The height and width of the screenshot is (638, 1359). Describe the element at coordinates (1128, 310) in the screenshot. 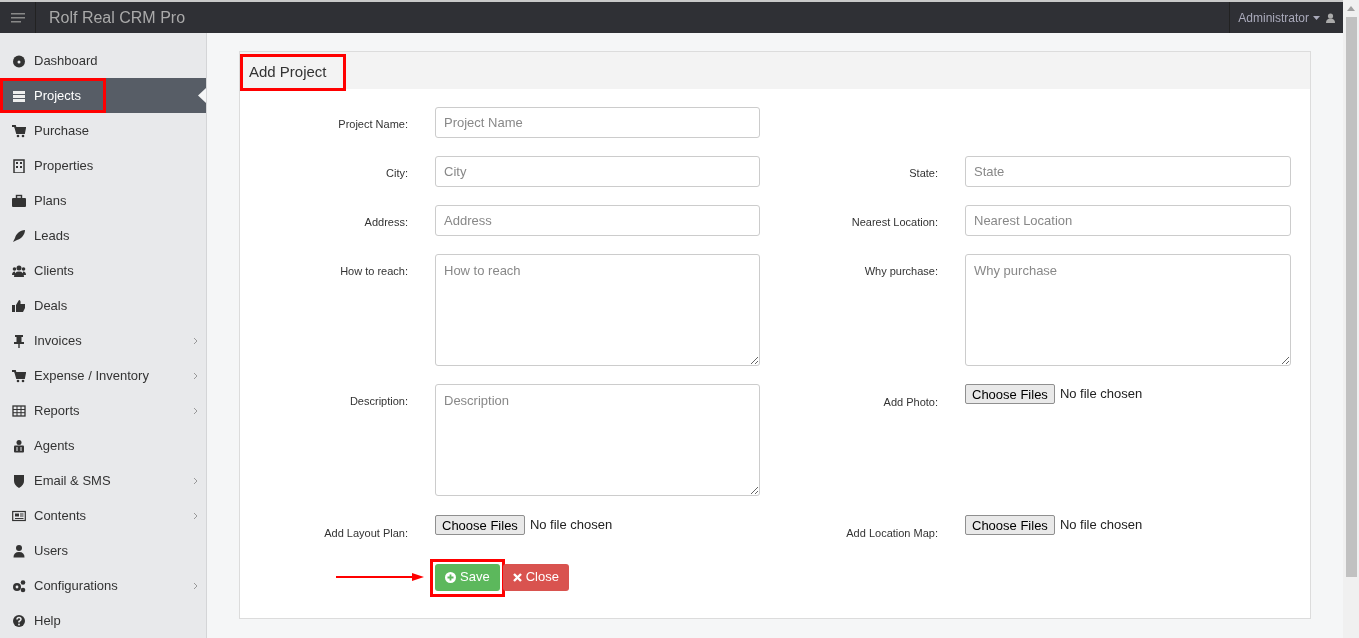

I see `text-area: Why purchase` at that location.